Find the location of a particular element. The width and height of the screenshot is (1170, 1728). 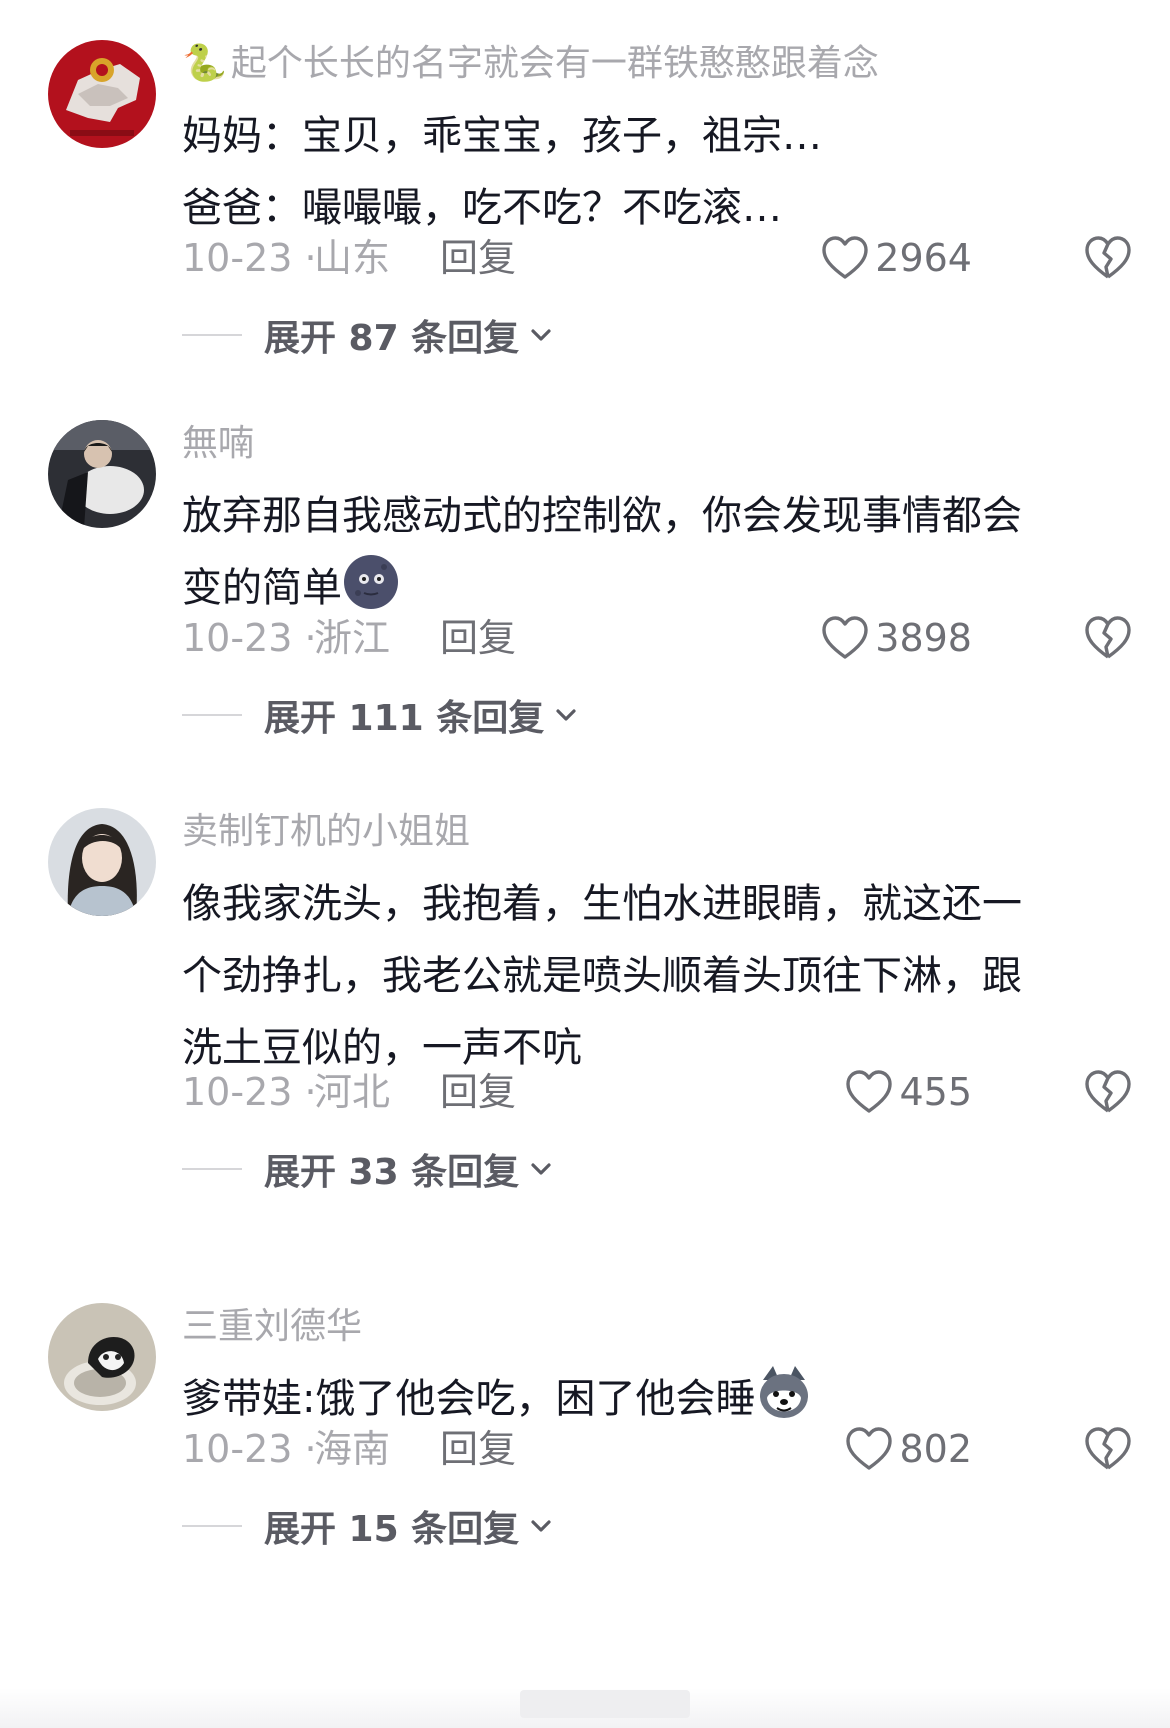

comment-meta: 10-23 · 浙江 回复 3898 is located at coordinates (662, 638).